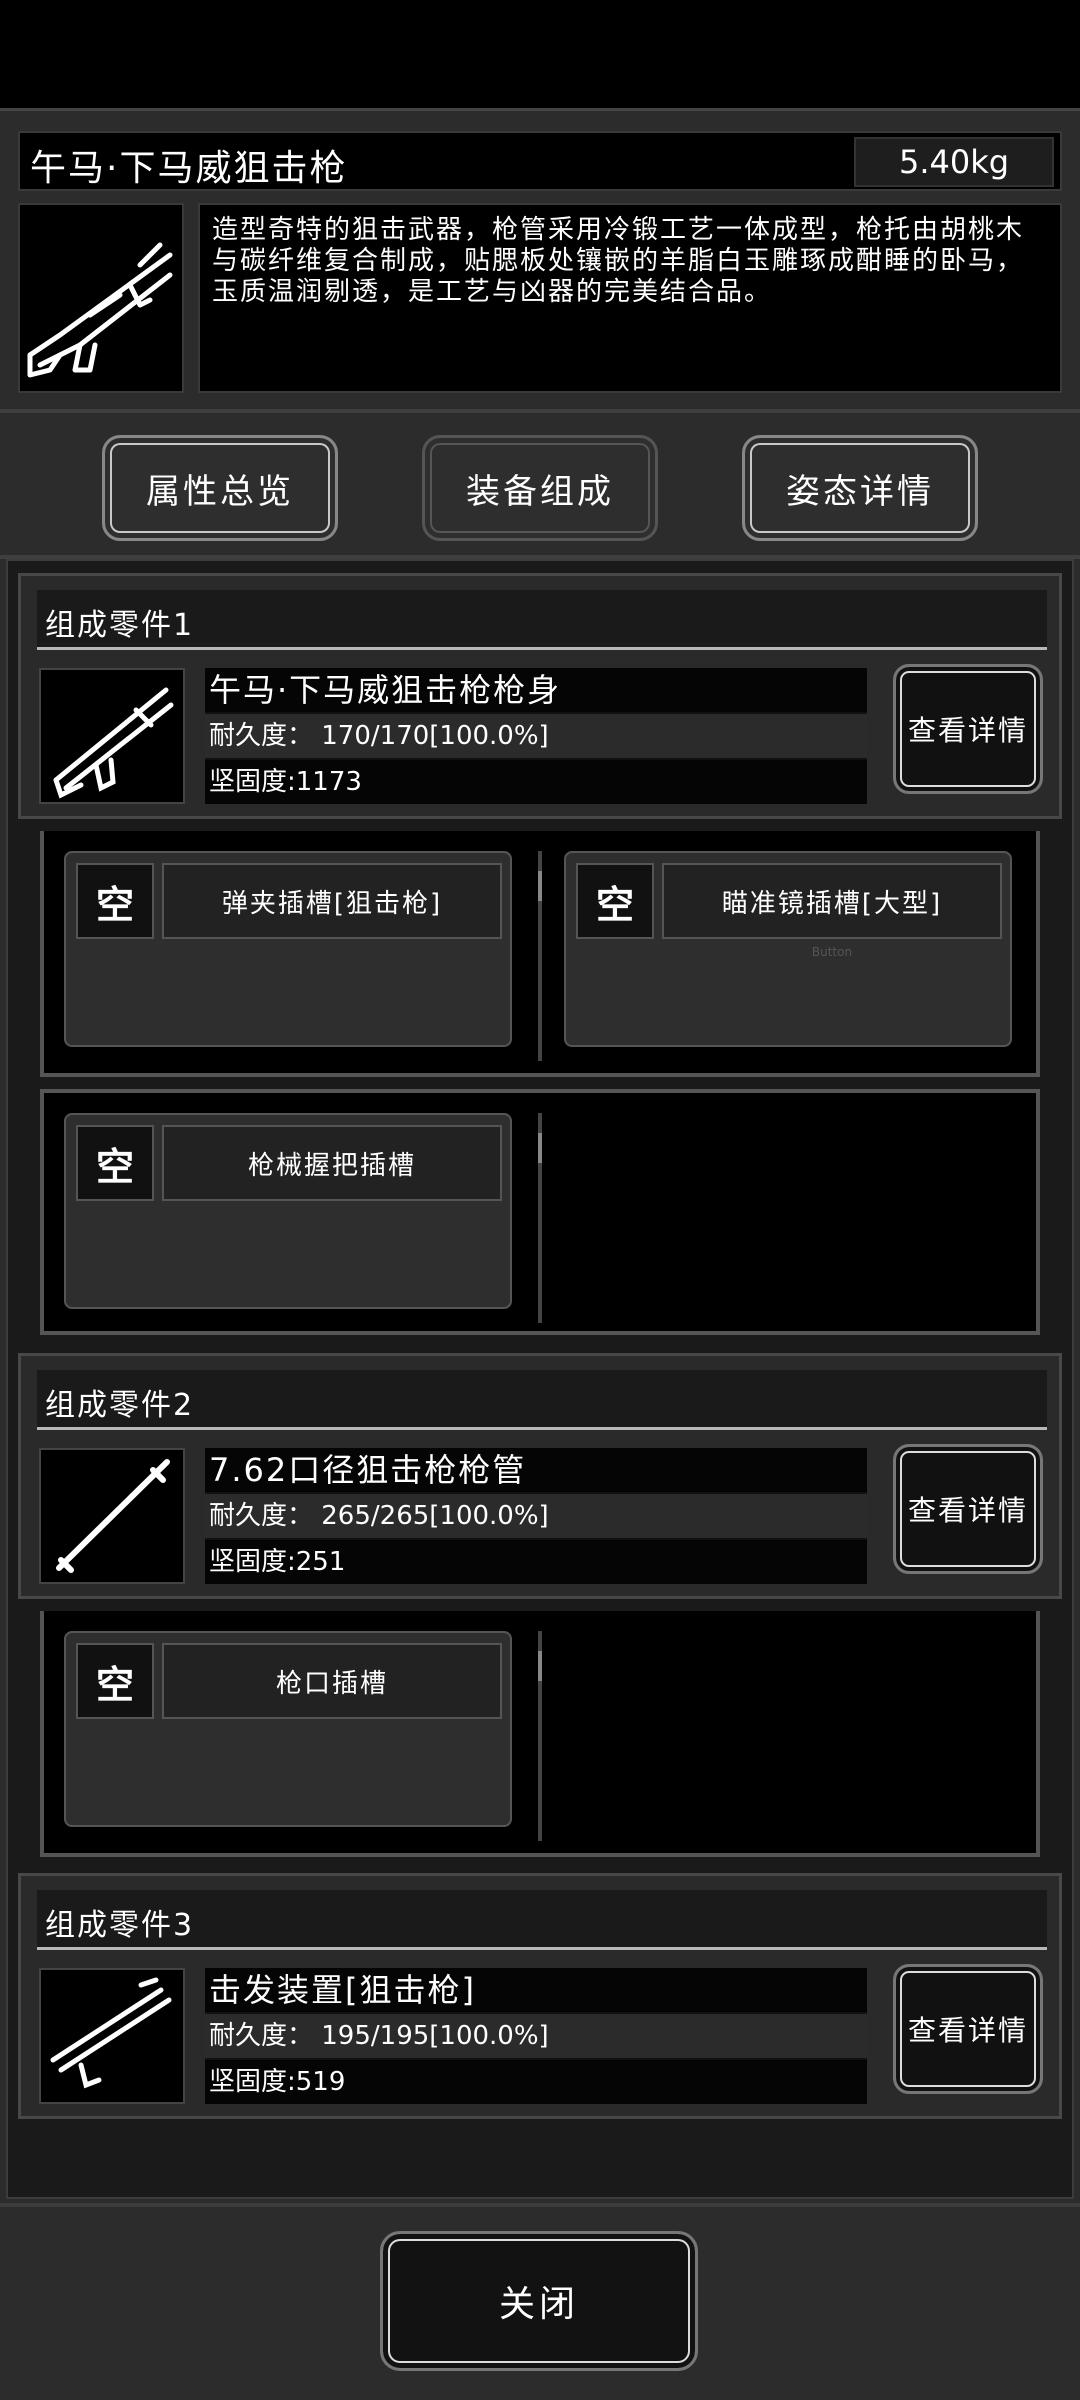 The height and width of the screenshot is (2400, 1080). Describe the element at coordinates (288, 1729) in the screenshot. I see `slot-muzzle: 空 枪口插槽` at that location.